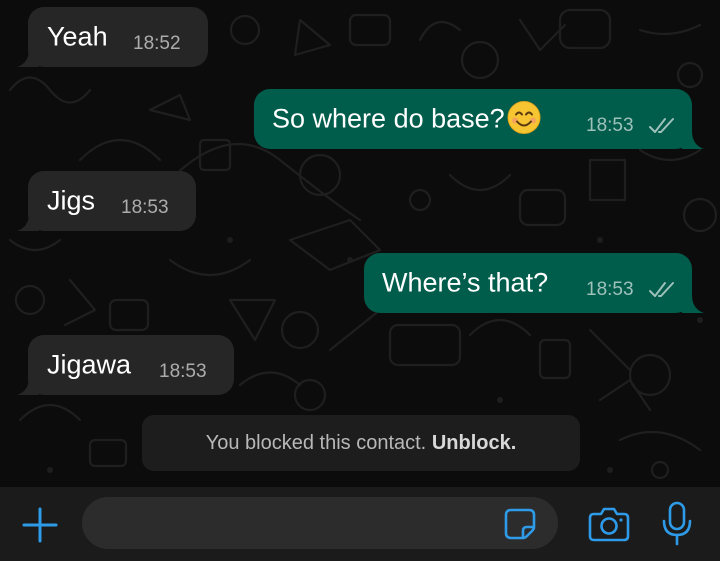 Image resolution: width=720 pixels, height=561 pixels. Describe the element at coordinates (388, 118) in the screenshot. I see `message-text: So where do base?` at that location.